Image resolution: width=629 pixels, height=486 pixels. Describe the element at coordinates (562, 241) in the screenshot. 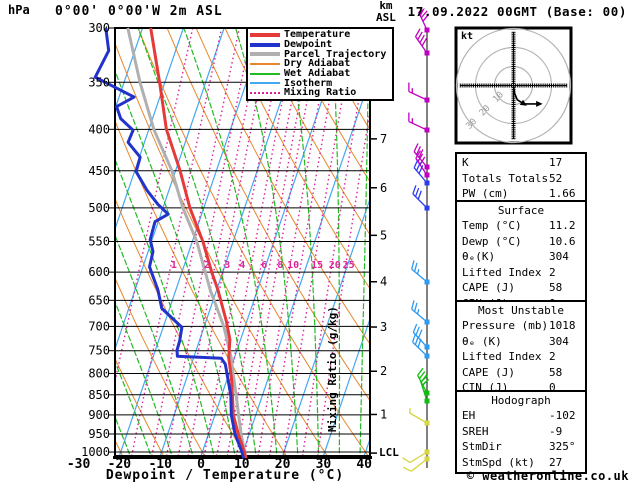

I see `row-value: 10.6` at that location.